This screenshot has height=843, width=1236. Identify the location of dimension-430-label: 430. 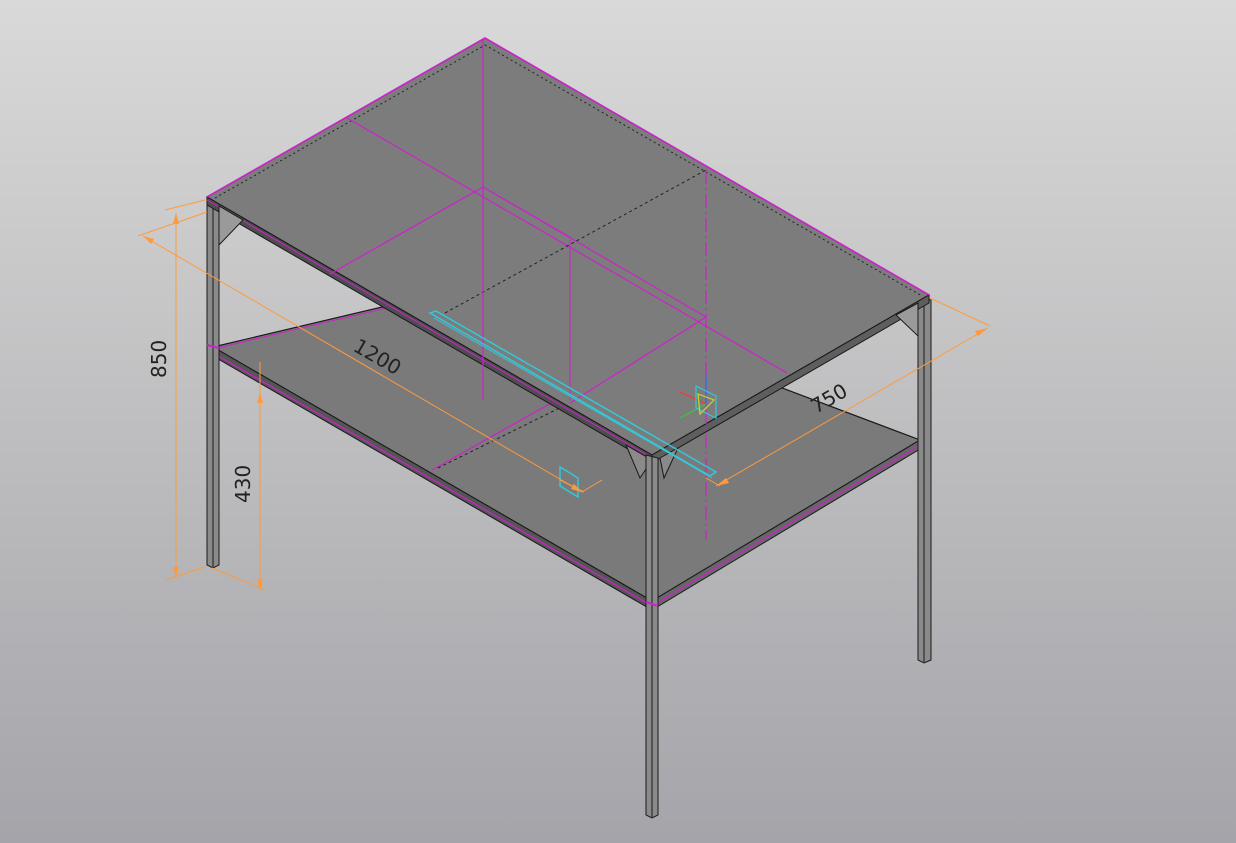
(243, 484).